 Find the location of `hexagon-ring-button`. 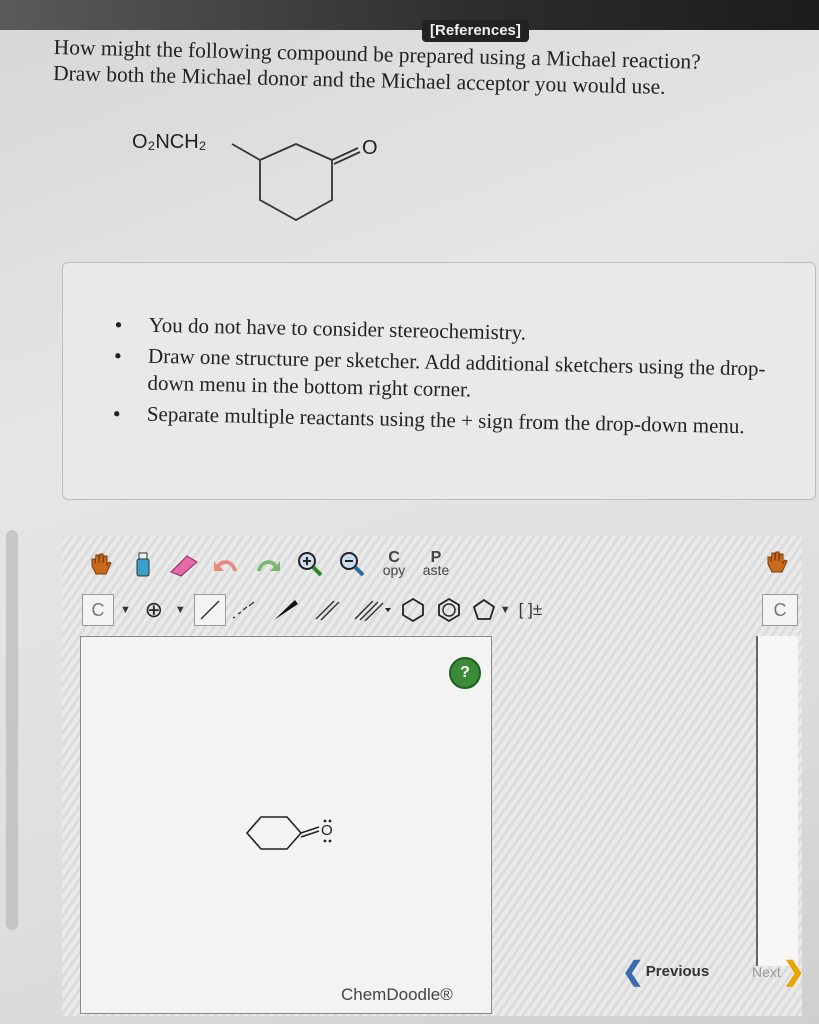

hexagon-ring-button is located at coordinates (413, 610).